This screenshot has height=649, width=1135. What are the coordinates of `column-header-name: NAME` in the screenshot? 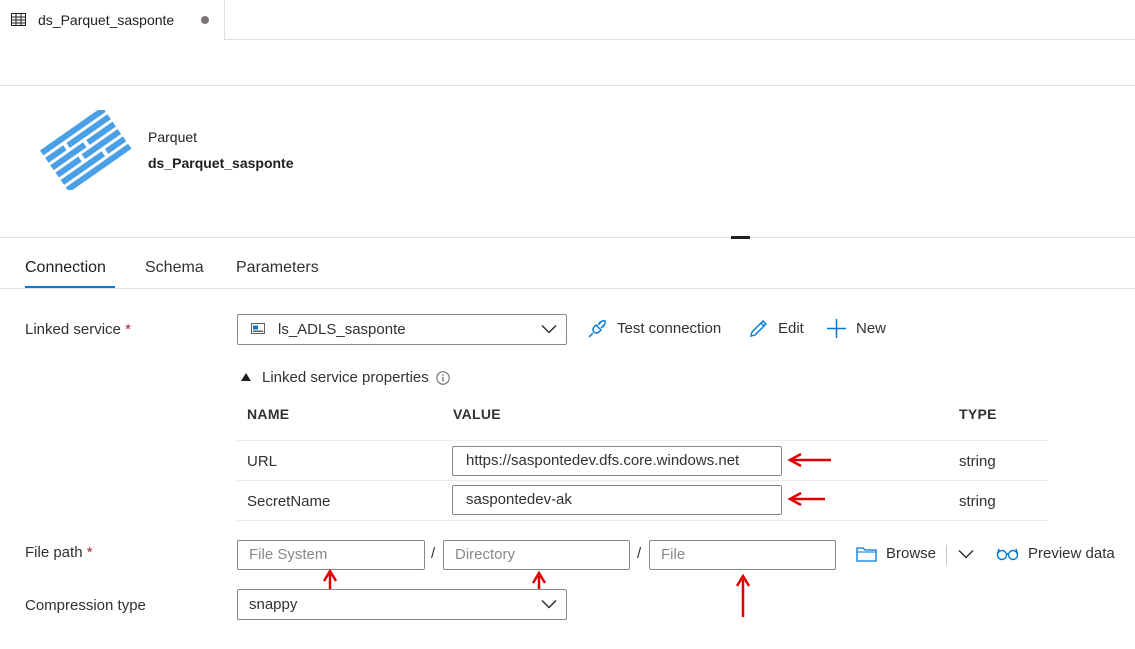 It's located at (268, 414).